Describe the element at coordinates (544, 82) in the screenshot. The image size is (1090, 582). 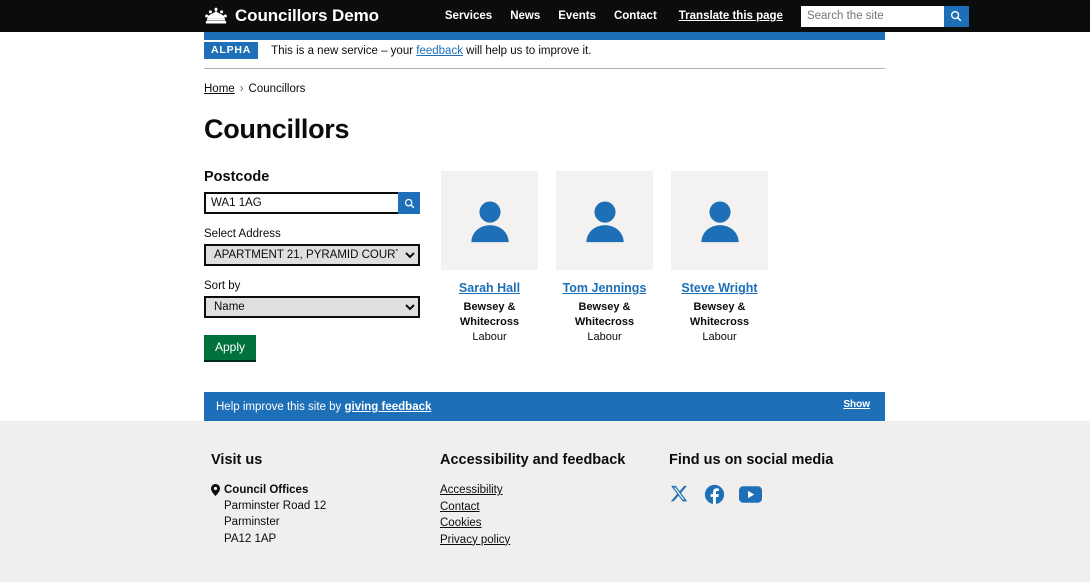
I see `breadcrumb: Home › Councillors` at that location.